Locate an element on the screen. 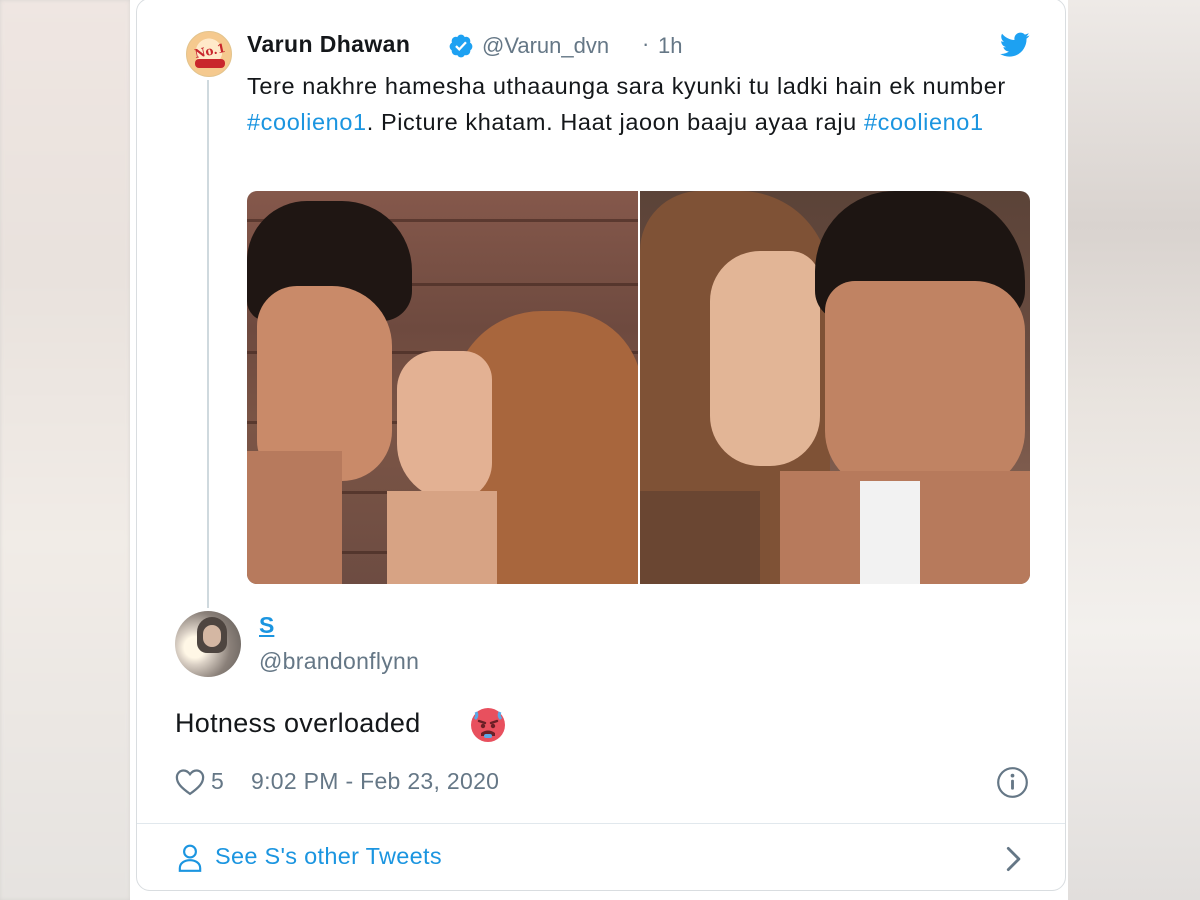  background-left is located at coordinates (65, 450).